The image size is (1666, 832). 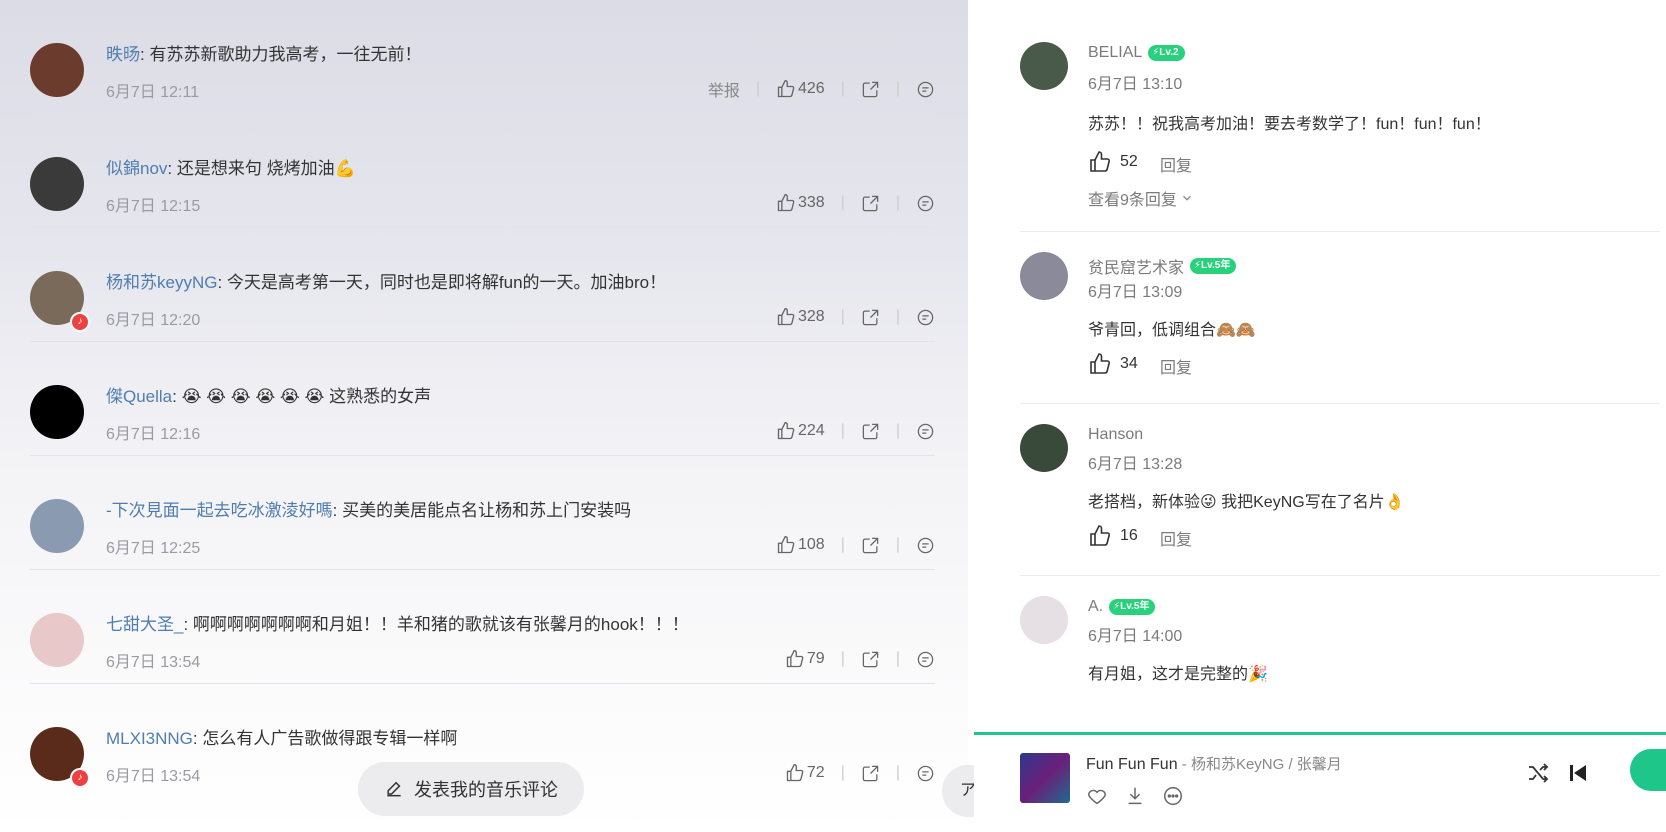 I want to click on now-playing: Fun Fun Fun - 杨和苏KeyNG / 张馨月, so click(x=1214, y=763).